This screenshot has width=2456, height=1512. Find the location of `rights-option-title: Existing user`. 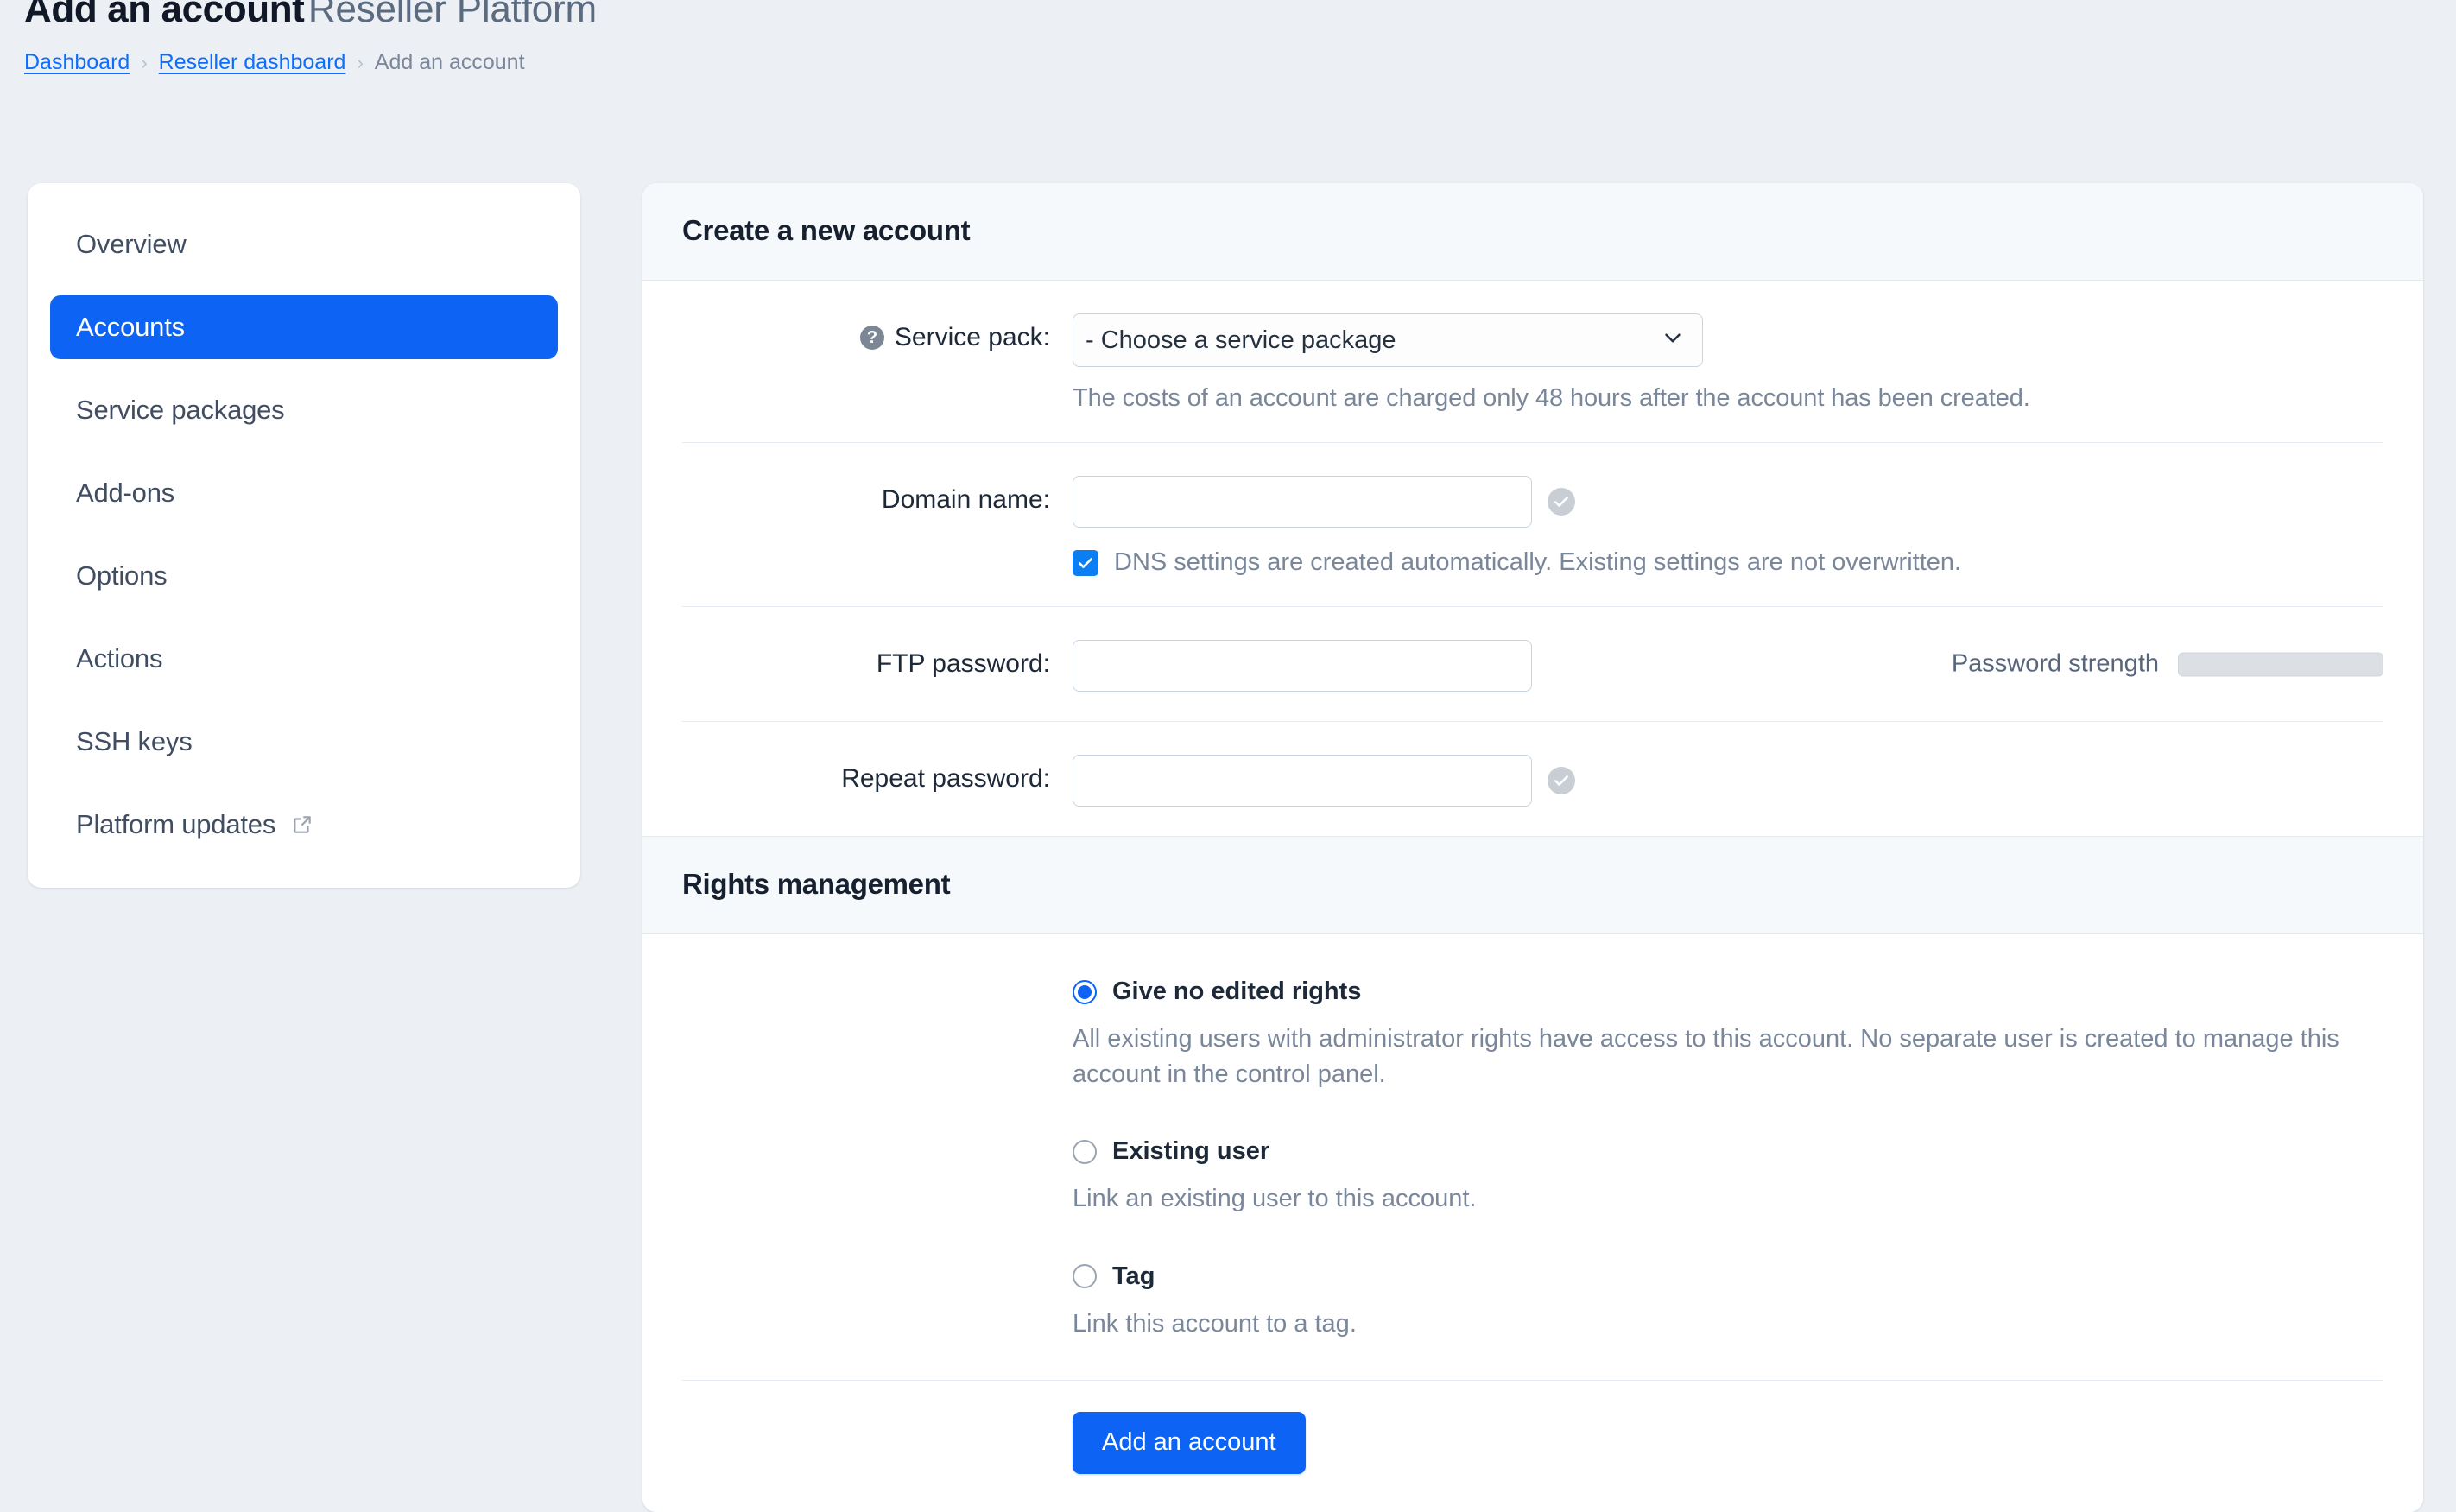

rights-option-title: Existing user is located at coordinates (1191, 1151).